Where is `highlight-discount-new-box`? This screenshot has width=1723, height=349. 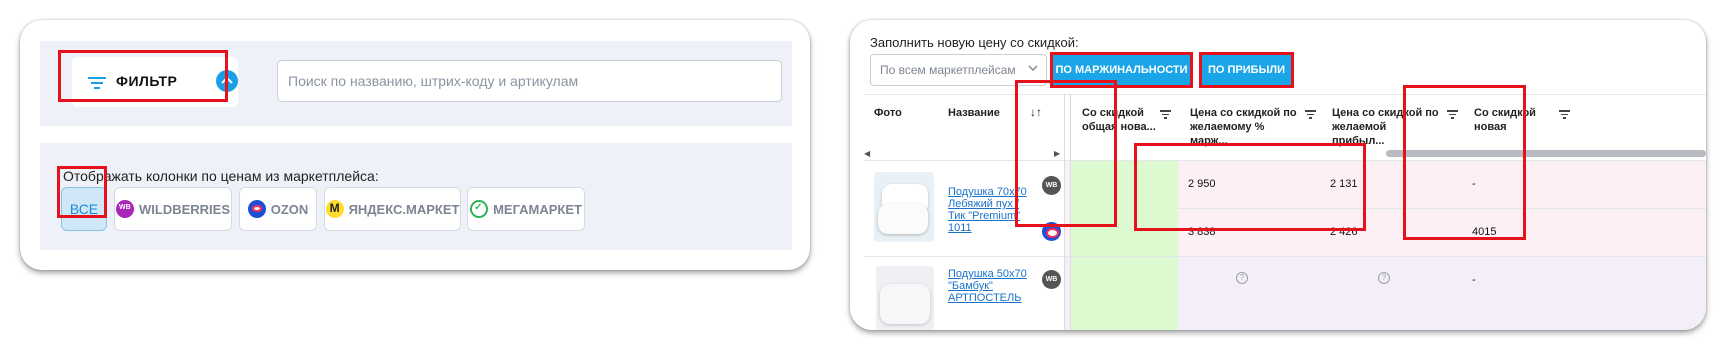
highlight-discount-new-box is located at coordinates (1464, 162).